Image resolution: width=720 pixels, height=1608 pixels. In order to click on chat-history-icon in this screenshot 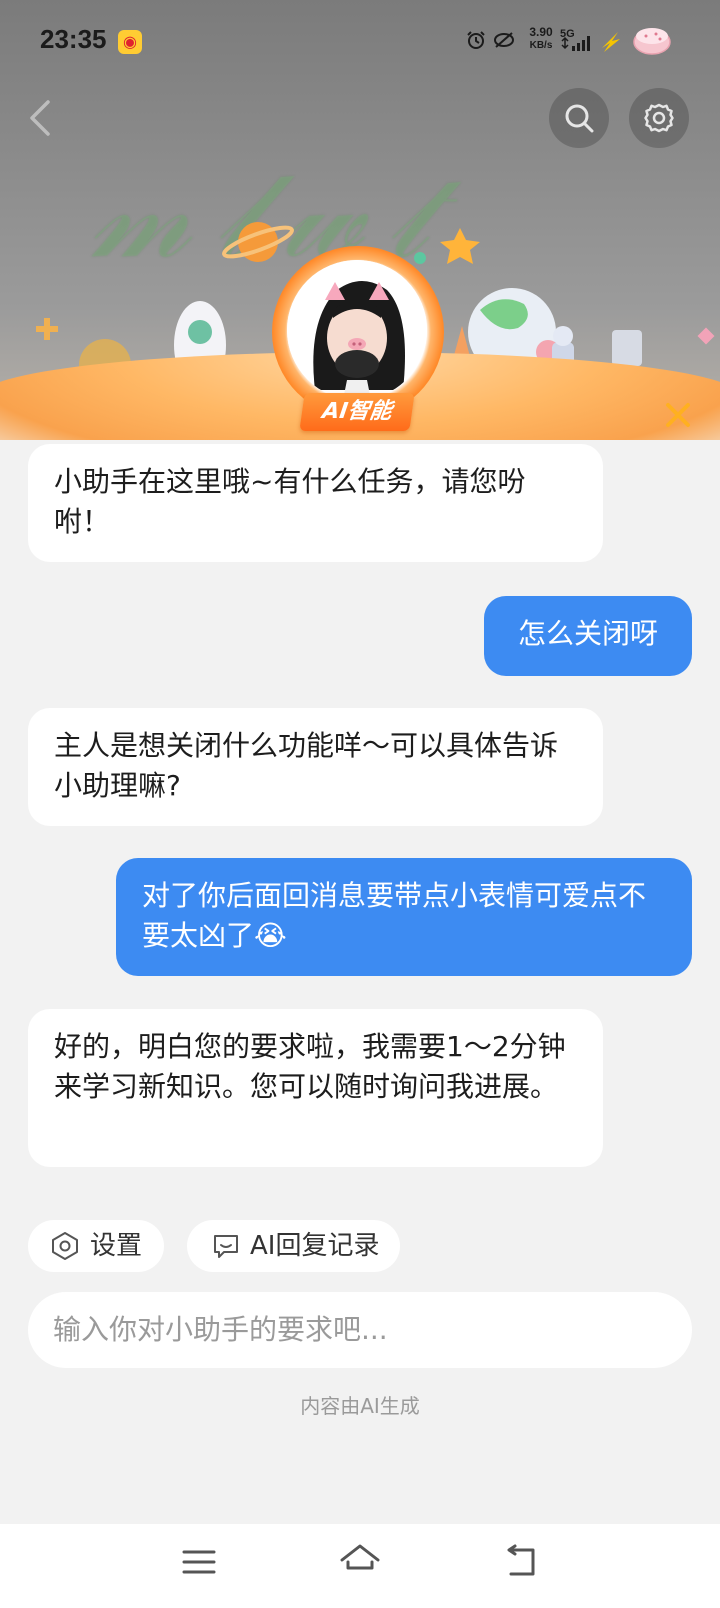, I will do `click(226, 1246)`.